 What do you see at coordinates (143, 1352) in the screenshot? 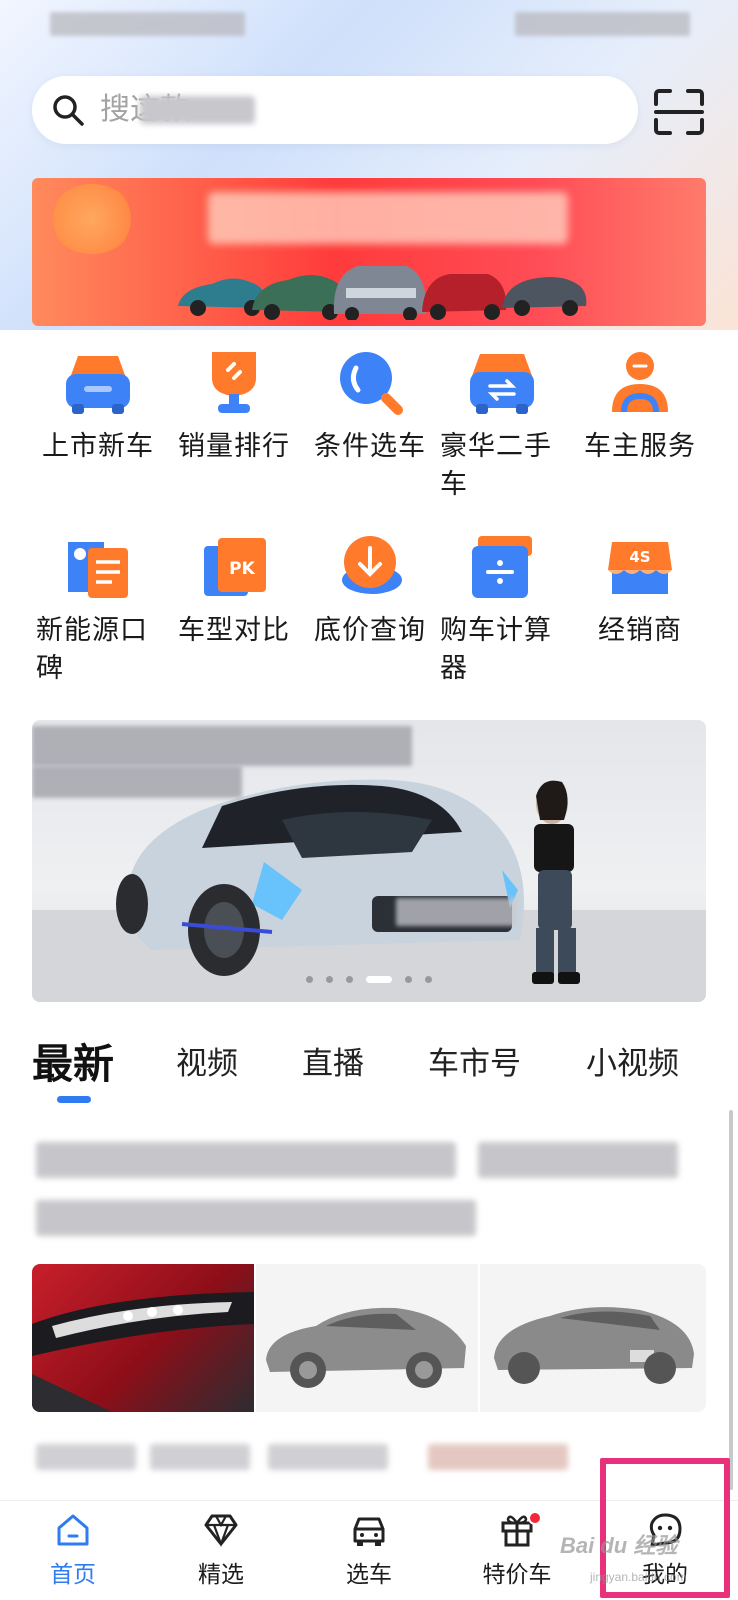
I see `headlight-image` at bounding box center [143, 1352].